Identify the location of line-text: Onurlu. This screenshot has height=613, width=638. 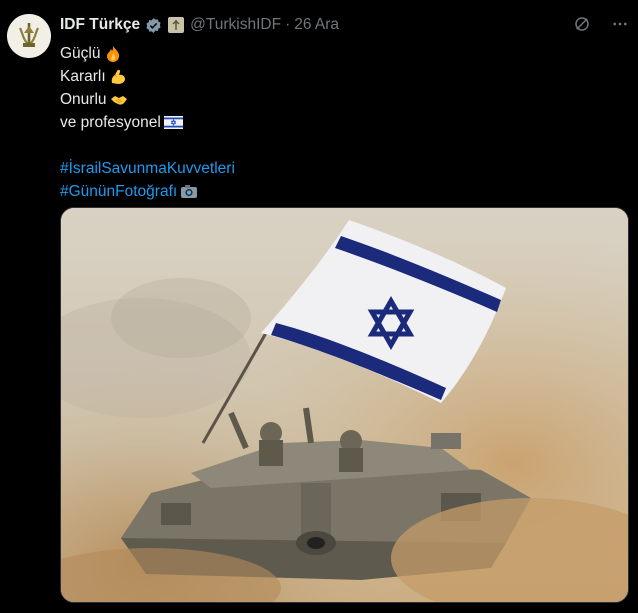
(83, 99).